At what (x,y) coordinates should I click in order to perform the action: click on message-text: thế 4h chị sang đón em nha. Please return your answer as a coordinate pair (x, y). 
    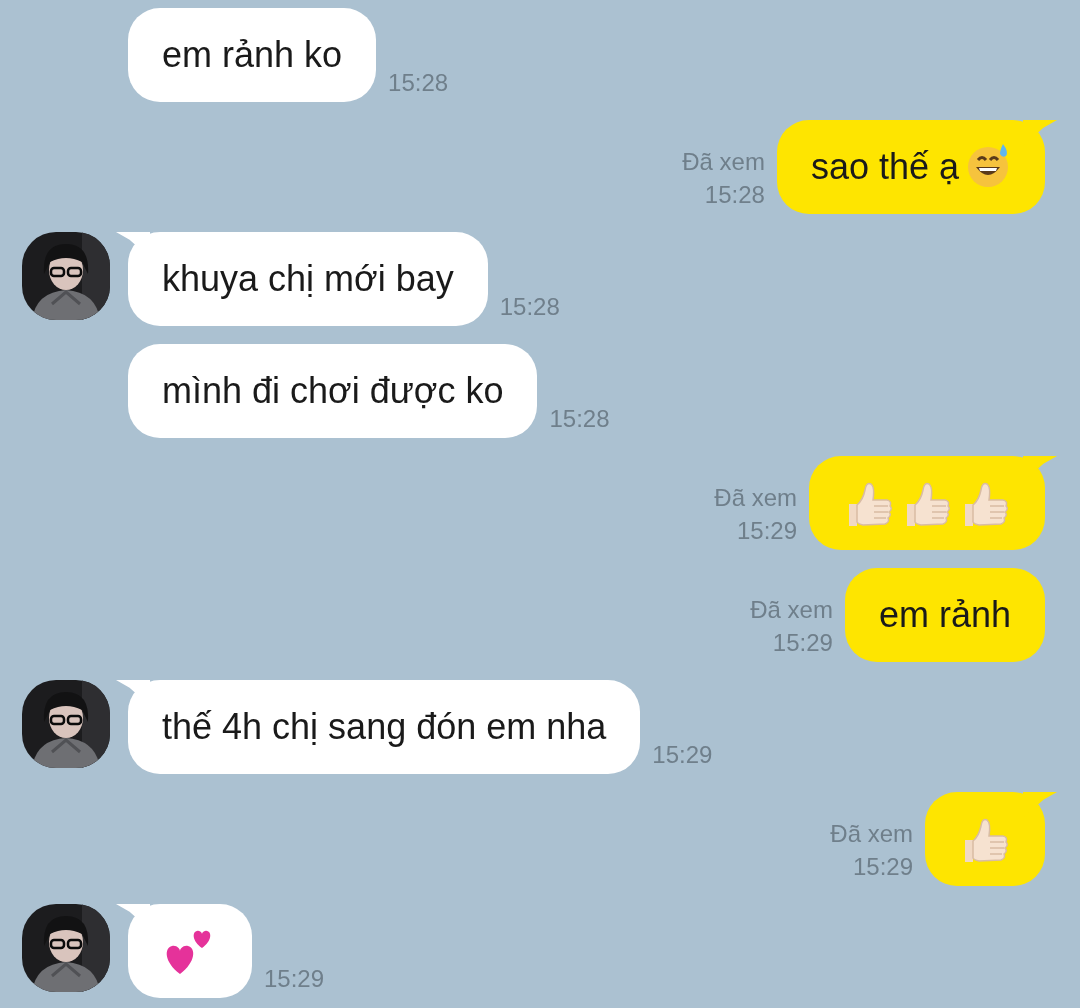
    Looking at the image, I should click on (384, 727).